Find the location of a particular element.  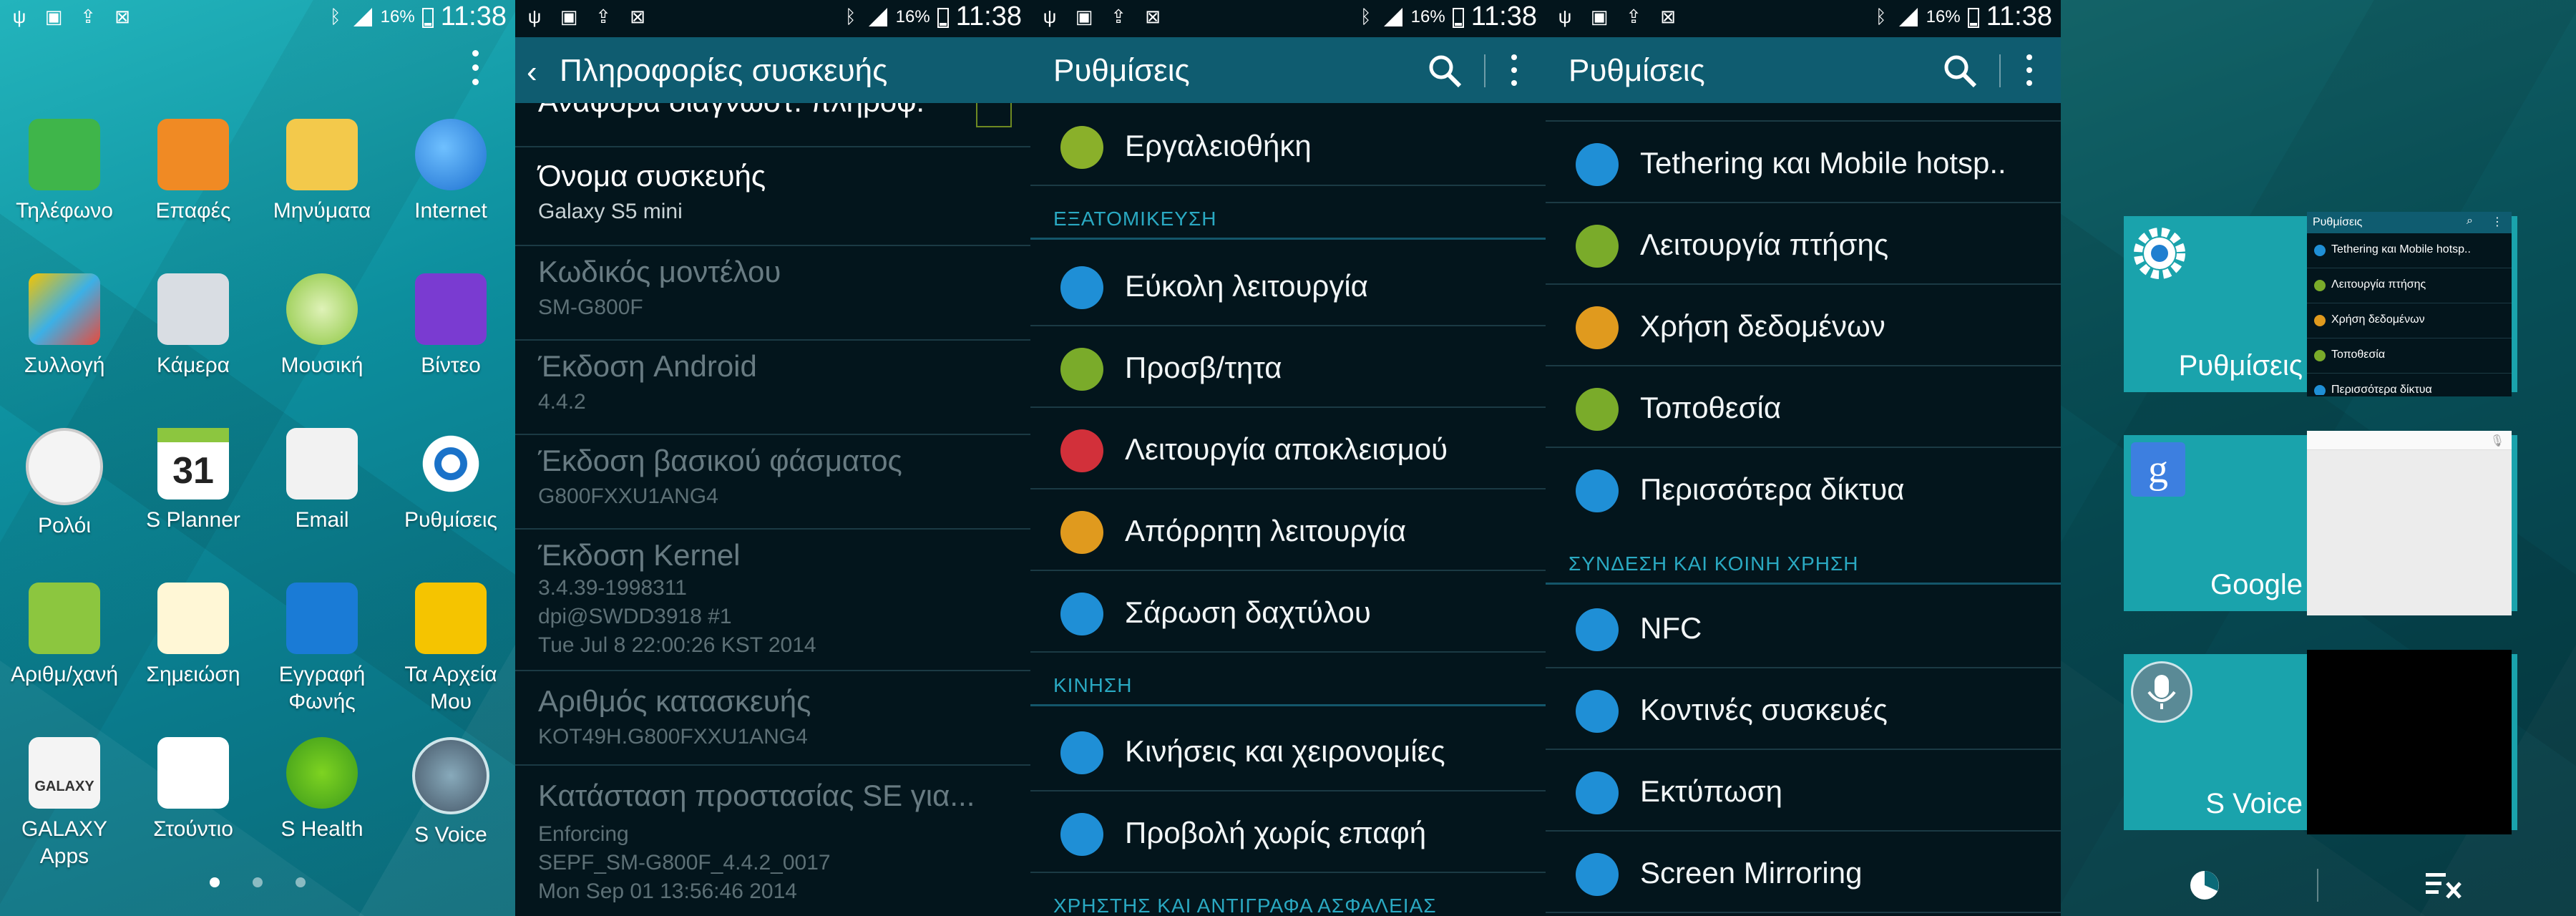

task-manager-icon is located at coordinates (2205, 885).